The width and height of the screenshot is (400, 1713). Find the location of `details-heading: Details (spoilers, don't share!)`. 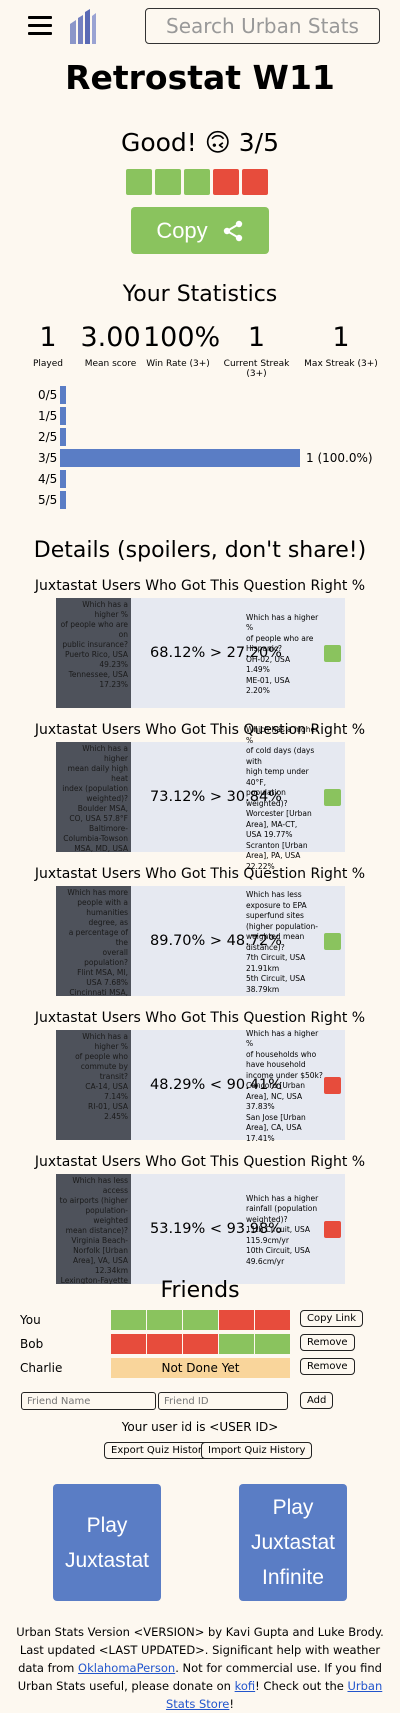

details-heading: Details (spoilers, don't share!) is located at coordinates (200, 550).